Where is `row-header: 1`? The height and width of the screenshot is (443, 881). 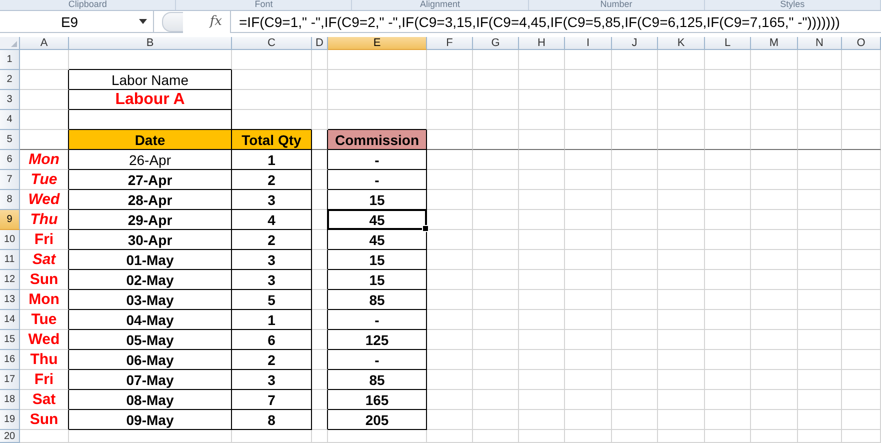
row-header: 1 is located at coordinates (10, 60).